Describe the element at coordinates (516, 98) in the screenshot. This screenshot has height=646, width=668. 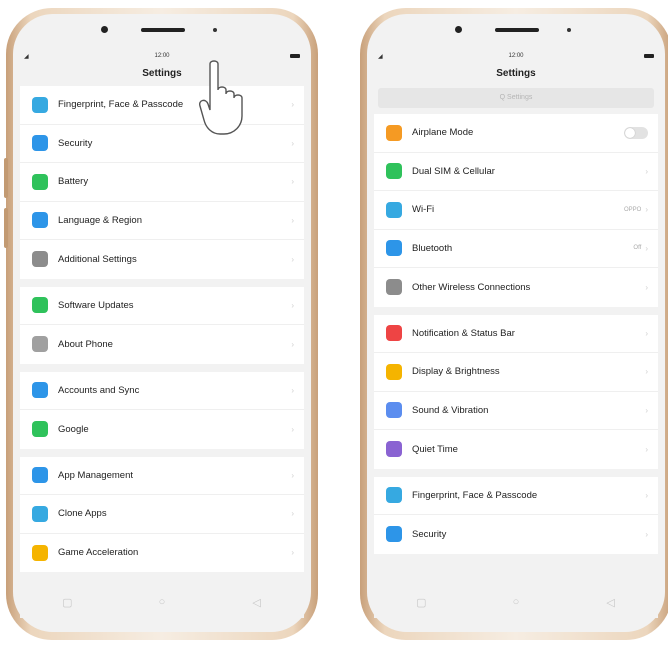
I see `search-input: Q Settings` at that location.